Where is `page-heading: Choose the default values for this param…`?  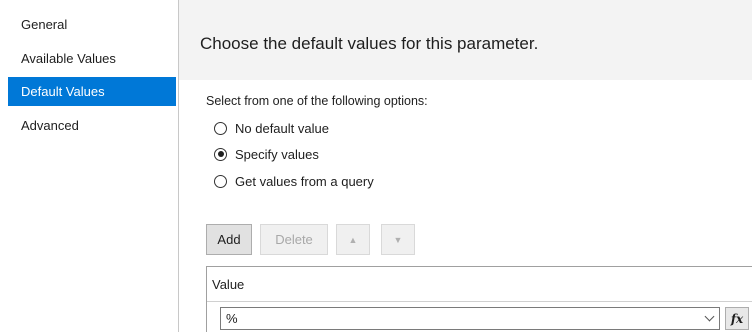 page-heading: Choose the default values for this param… is located at coordinates (369, 43).